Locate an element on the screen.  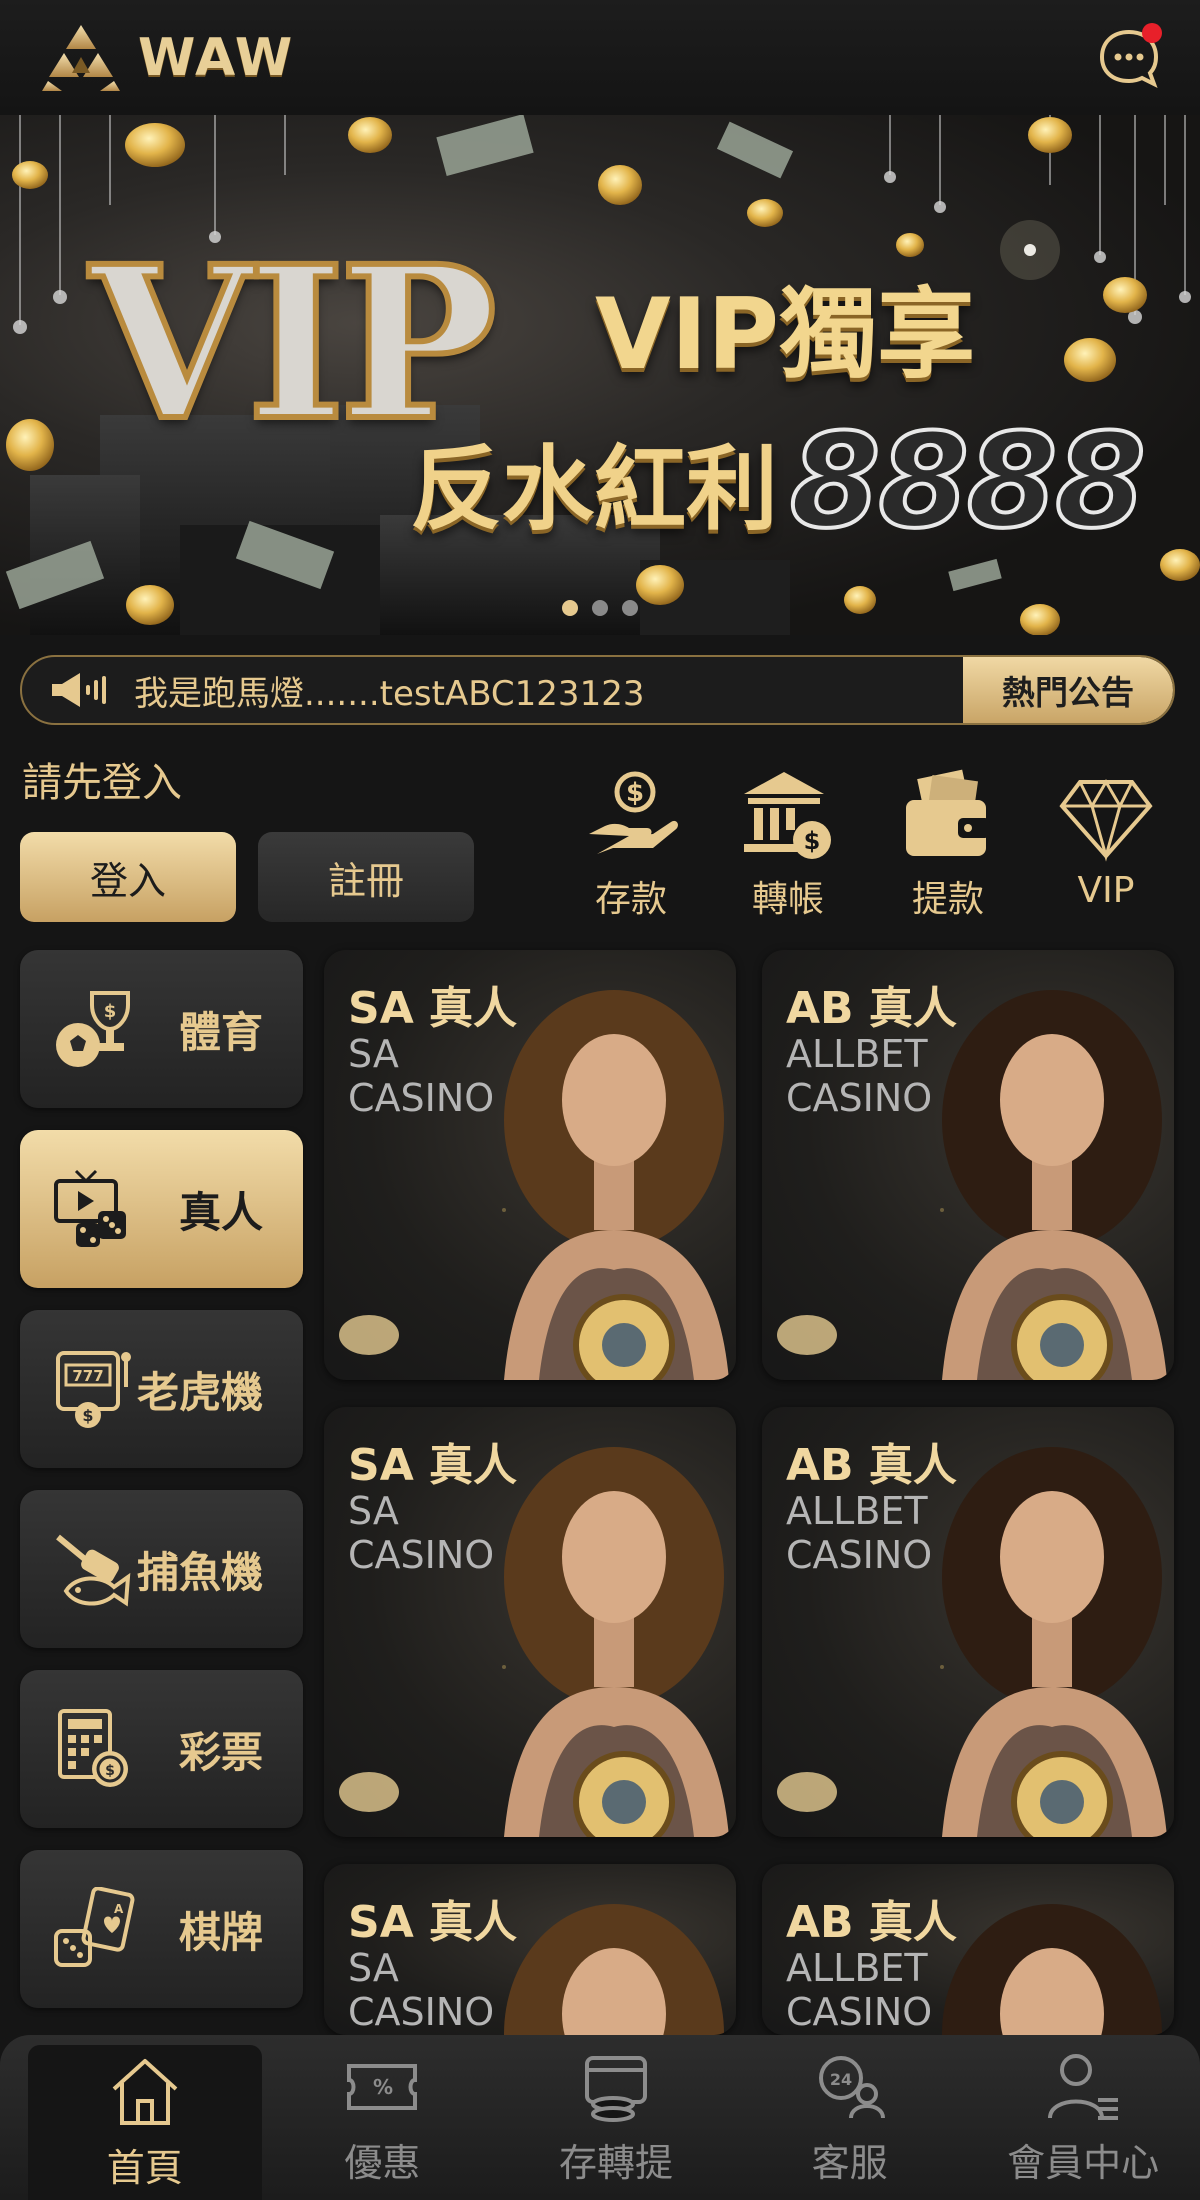
nav-home: 首頁 is located at coordinates (145, 2122).